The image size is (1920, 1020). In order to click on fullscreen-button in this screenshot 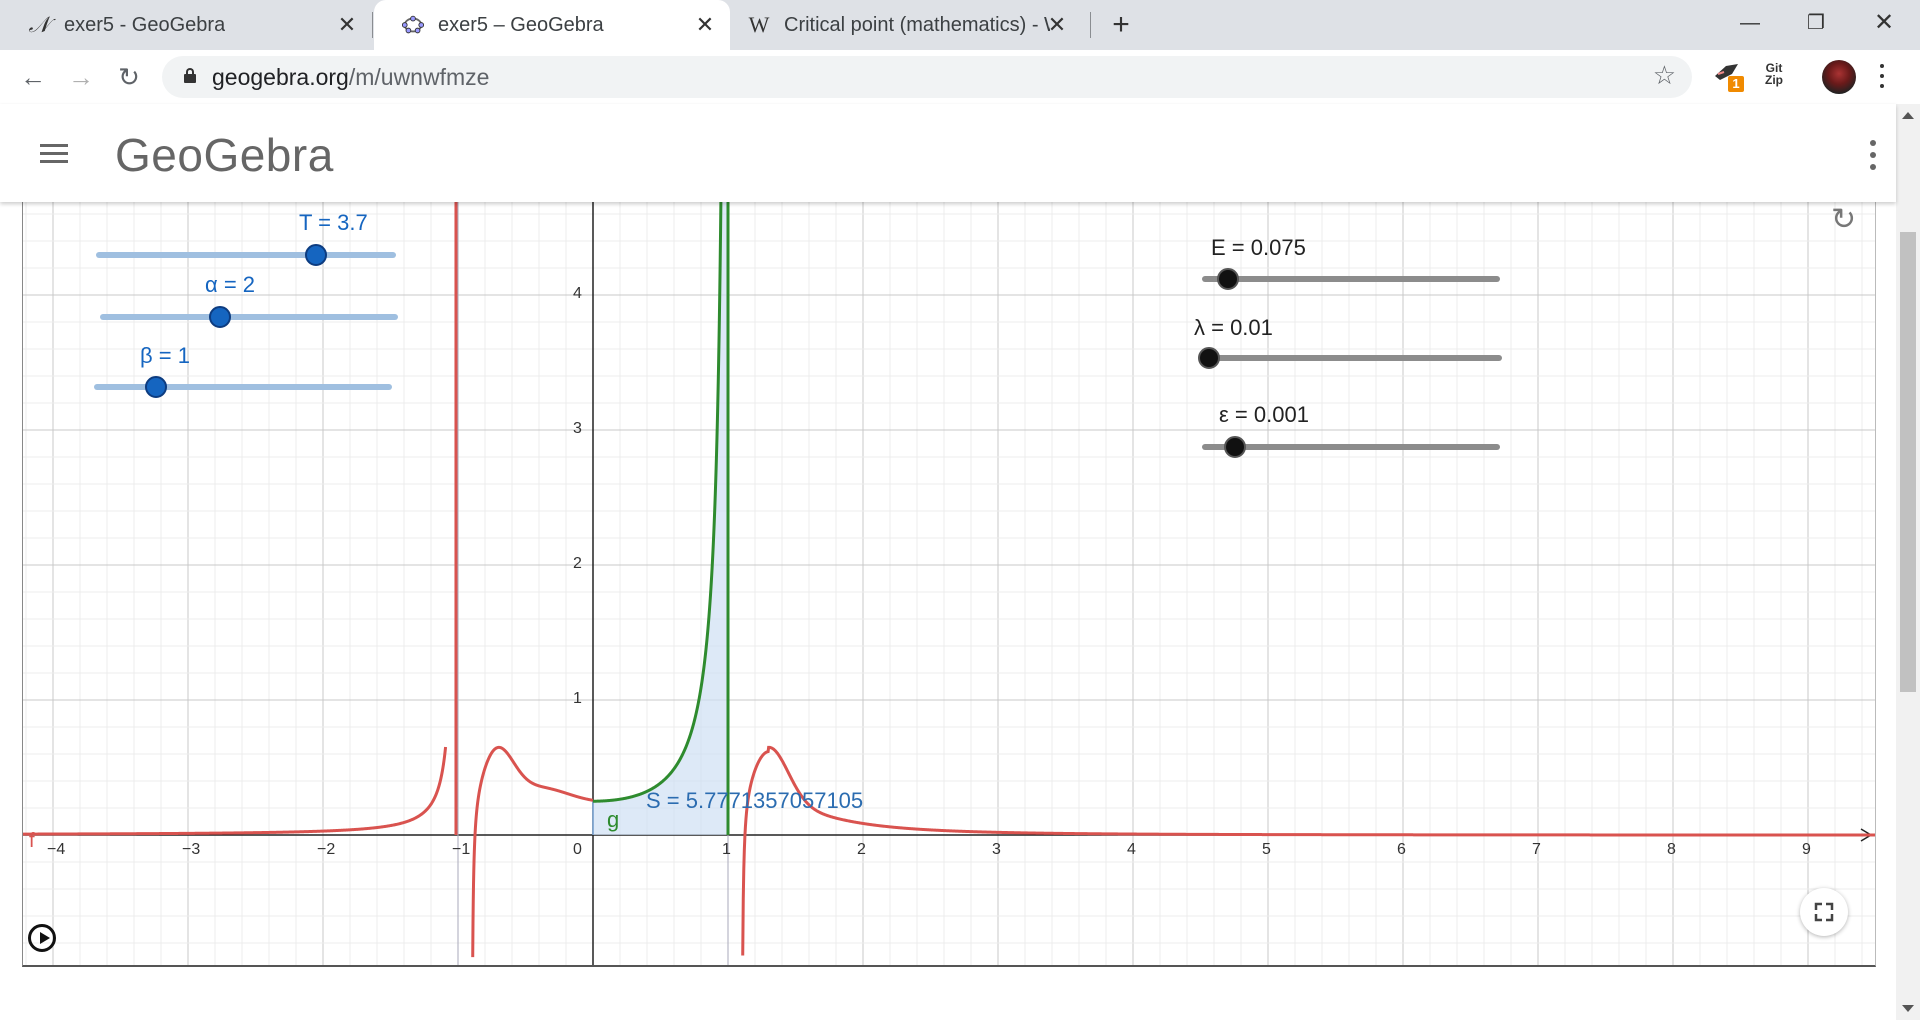, I will do `click(1824, 912)`.